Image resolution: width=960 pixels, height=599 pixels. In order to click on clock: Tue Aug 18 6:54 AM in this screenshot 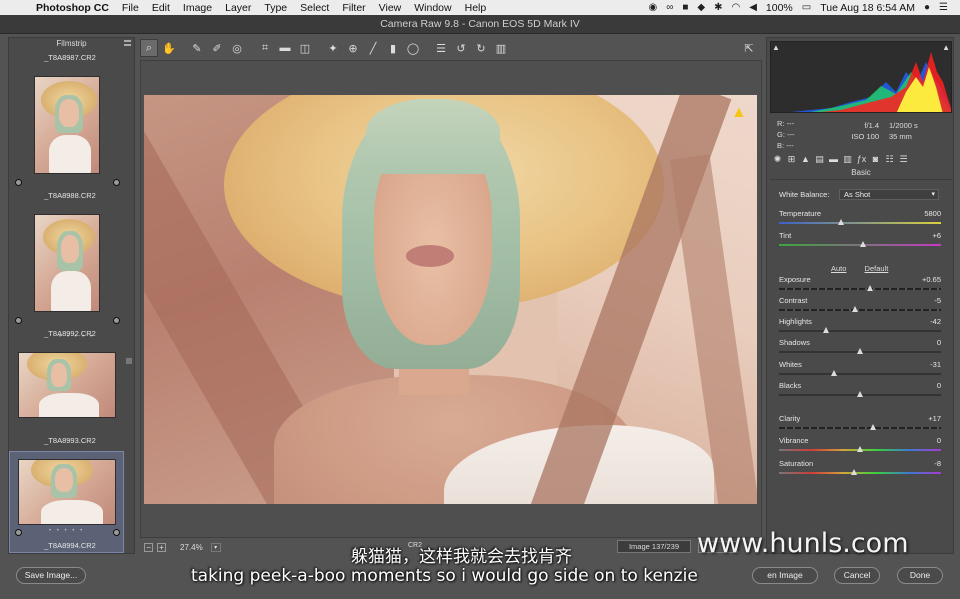, I will do `click(867, 8)`.